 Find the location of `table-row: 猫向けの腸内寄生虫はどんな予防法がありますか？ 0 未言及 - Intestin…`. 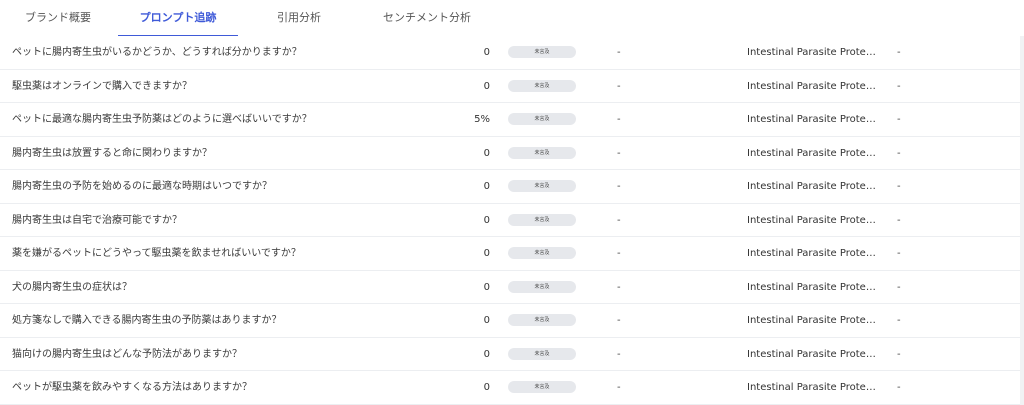

table-row: 猫向けの腸内寄生虫はどんな予防法がありますか？ 0 未言及 - Intestin… is located at coordinates (510, 354).